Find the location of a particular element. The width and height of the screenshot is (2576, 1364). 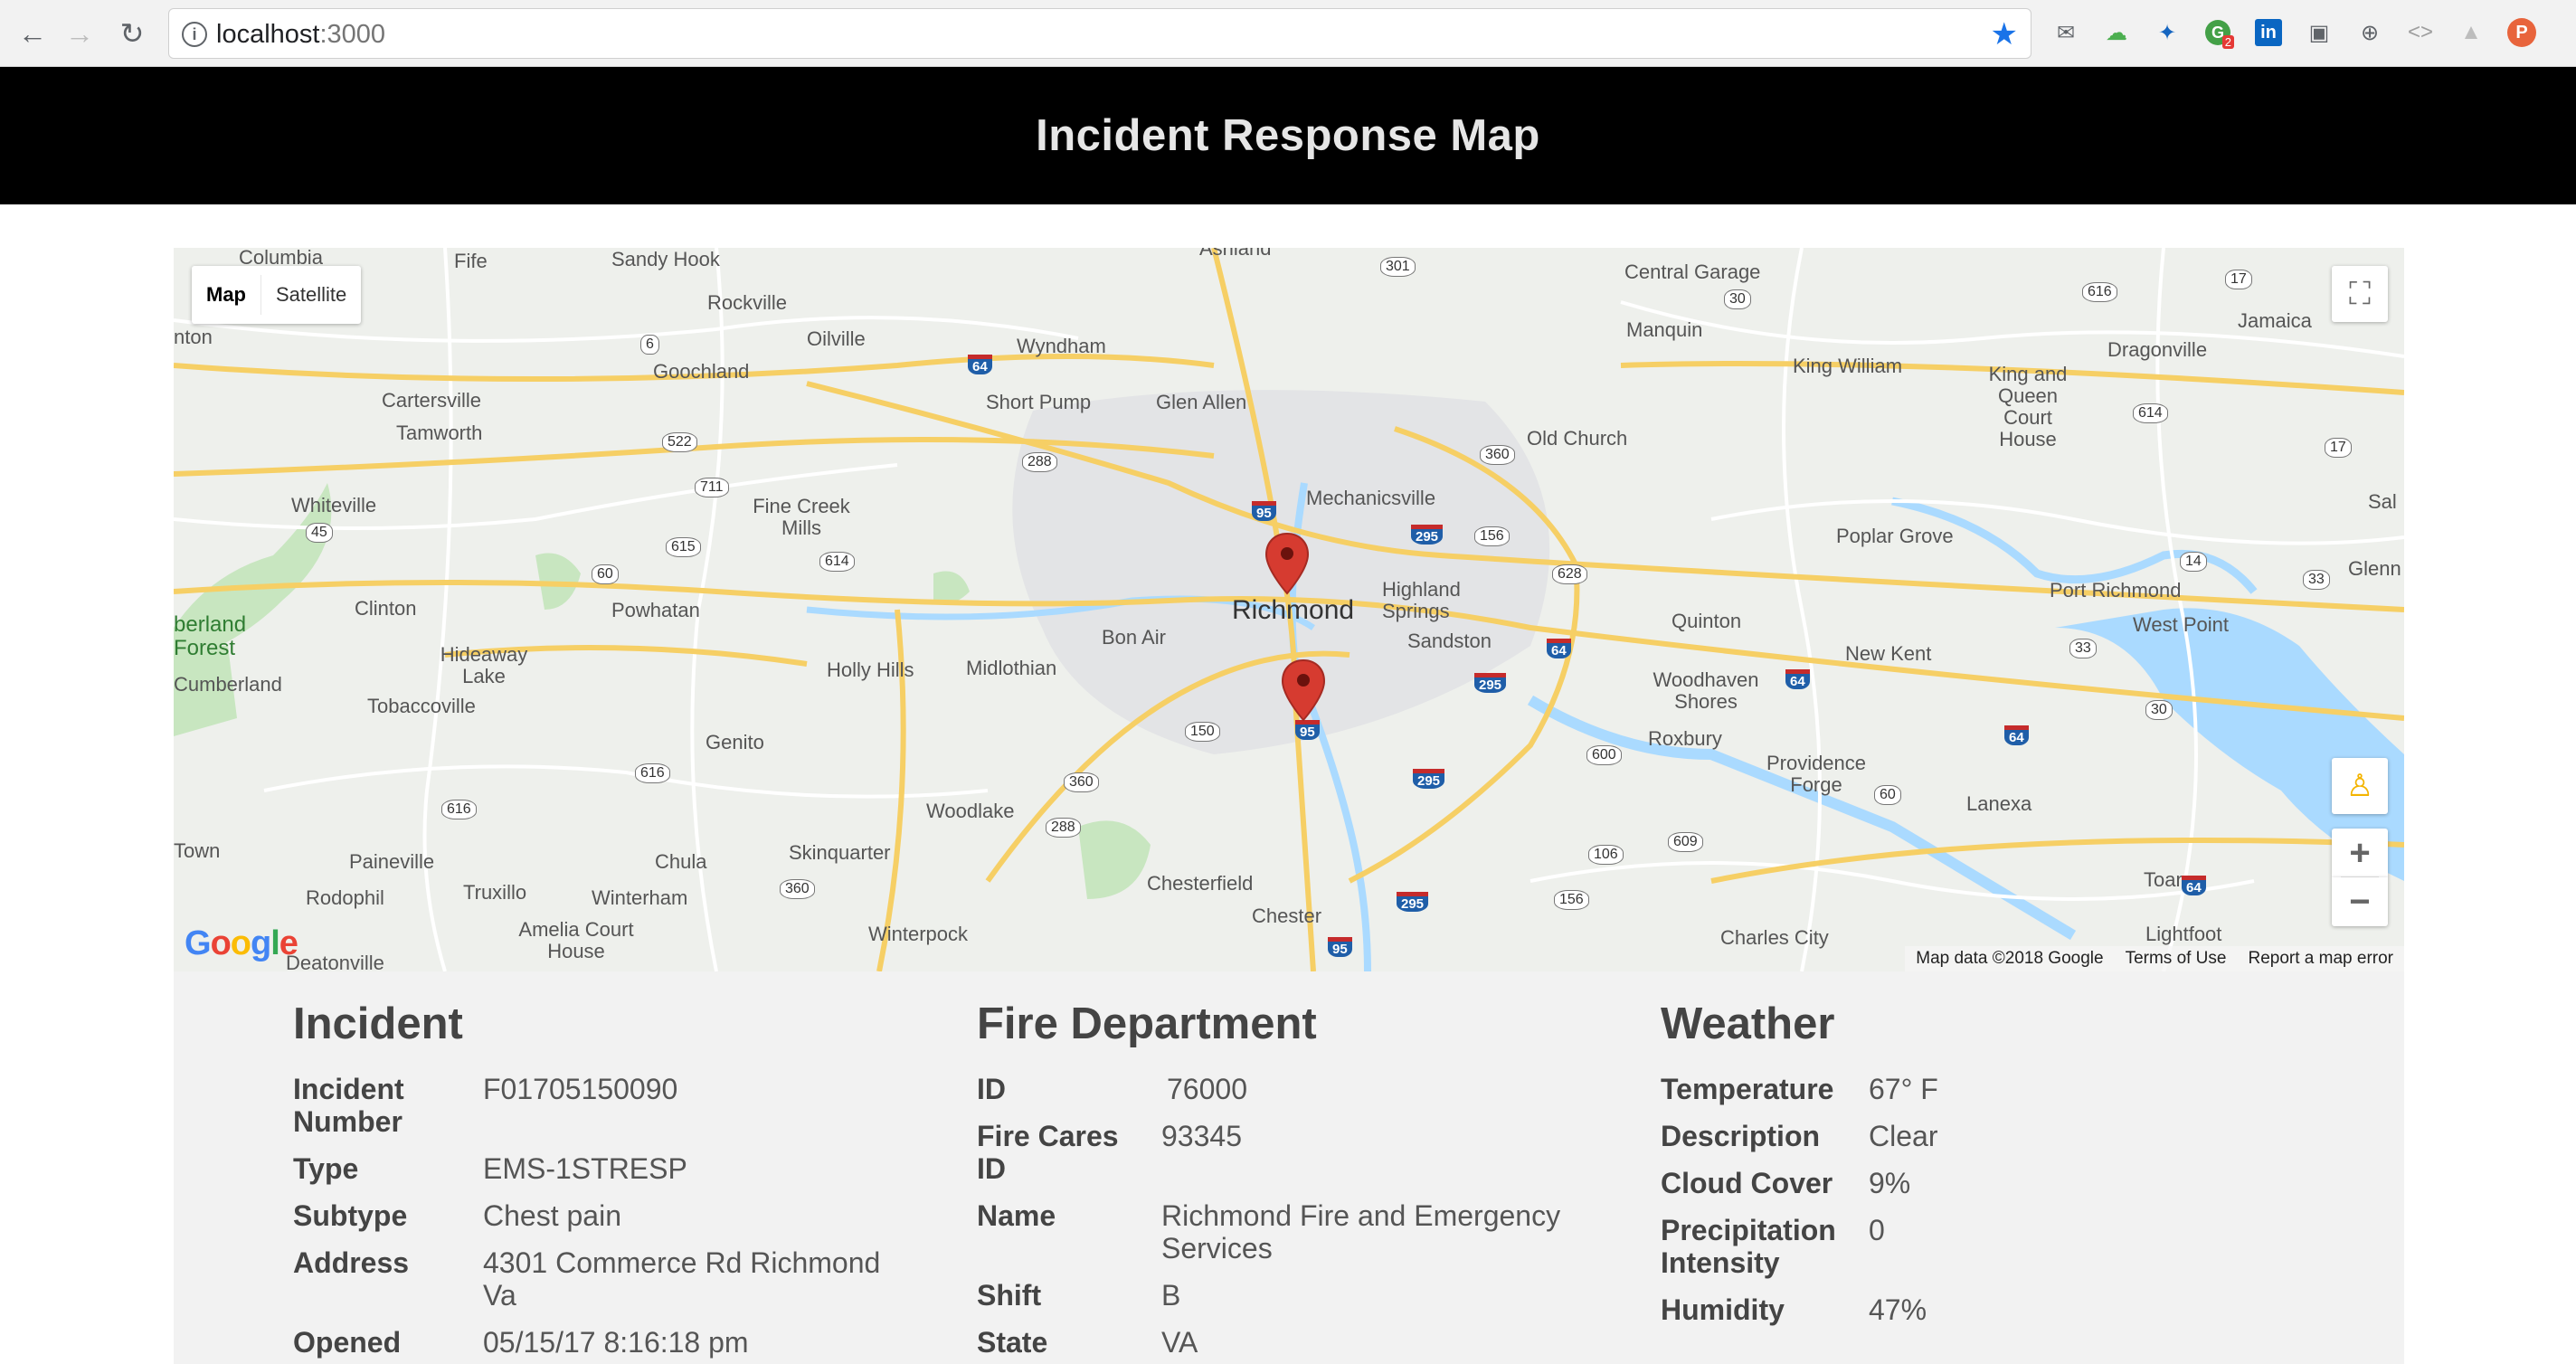

place-label: Rodophil is located at coordinates (345, 897).